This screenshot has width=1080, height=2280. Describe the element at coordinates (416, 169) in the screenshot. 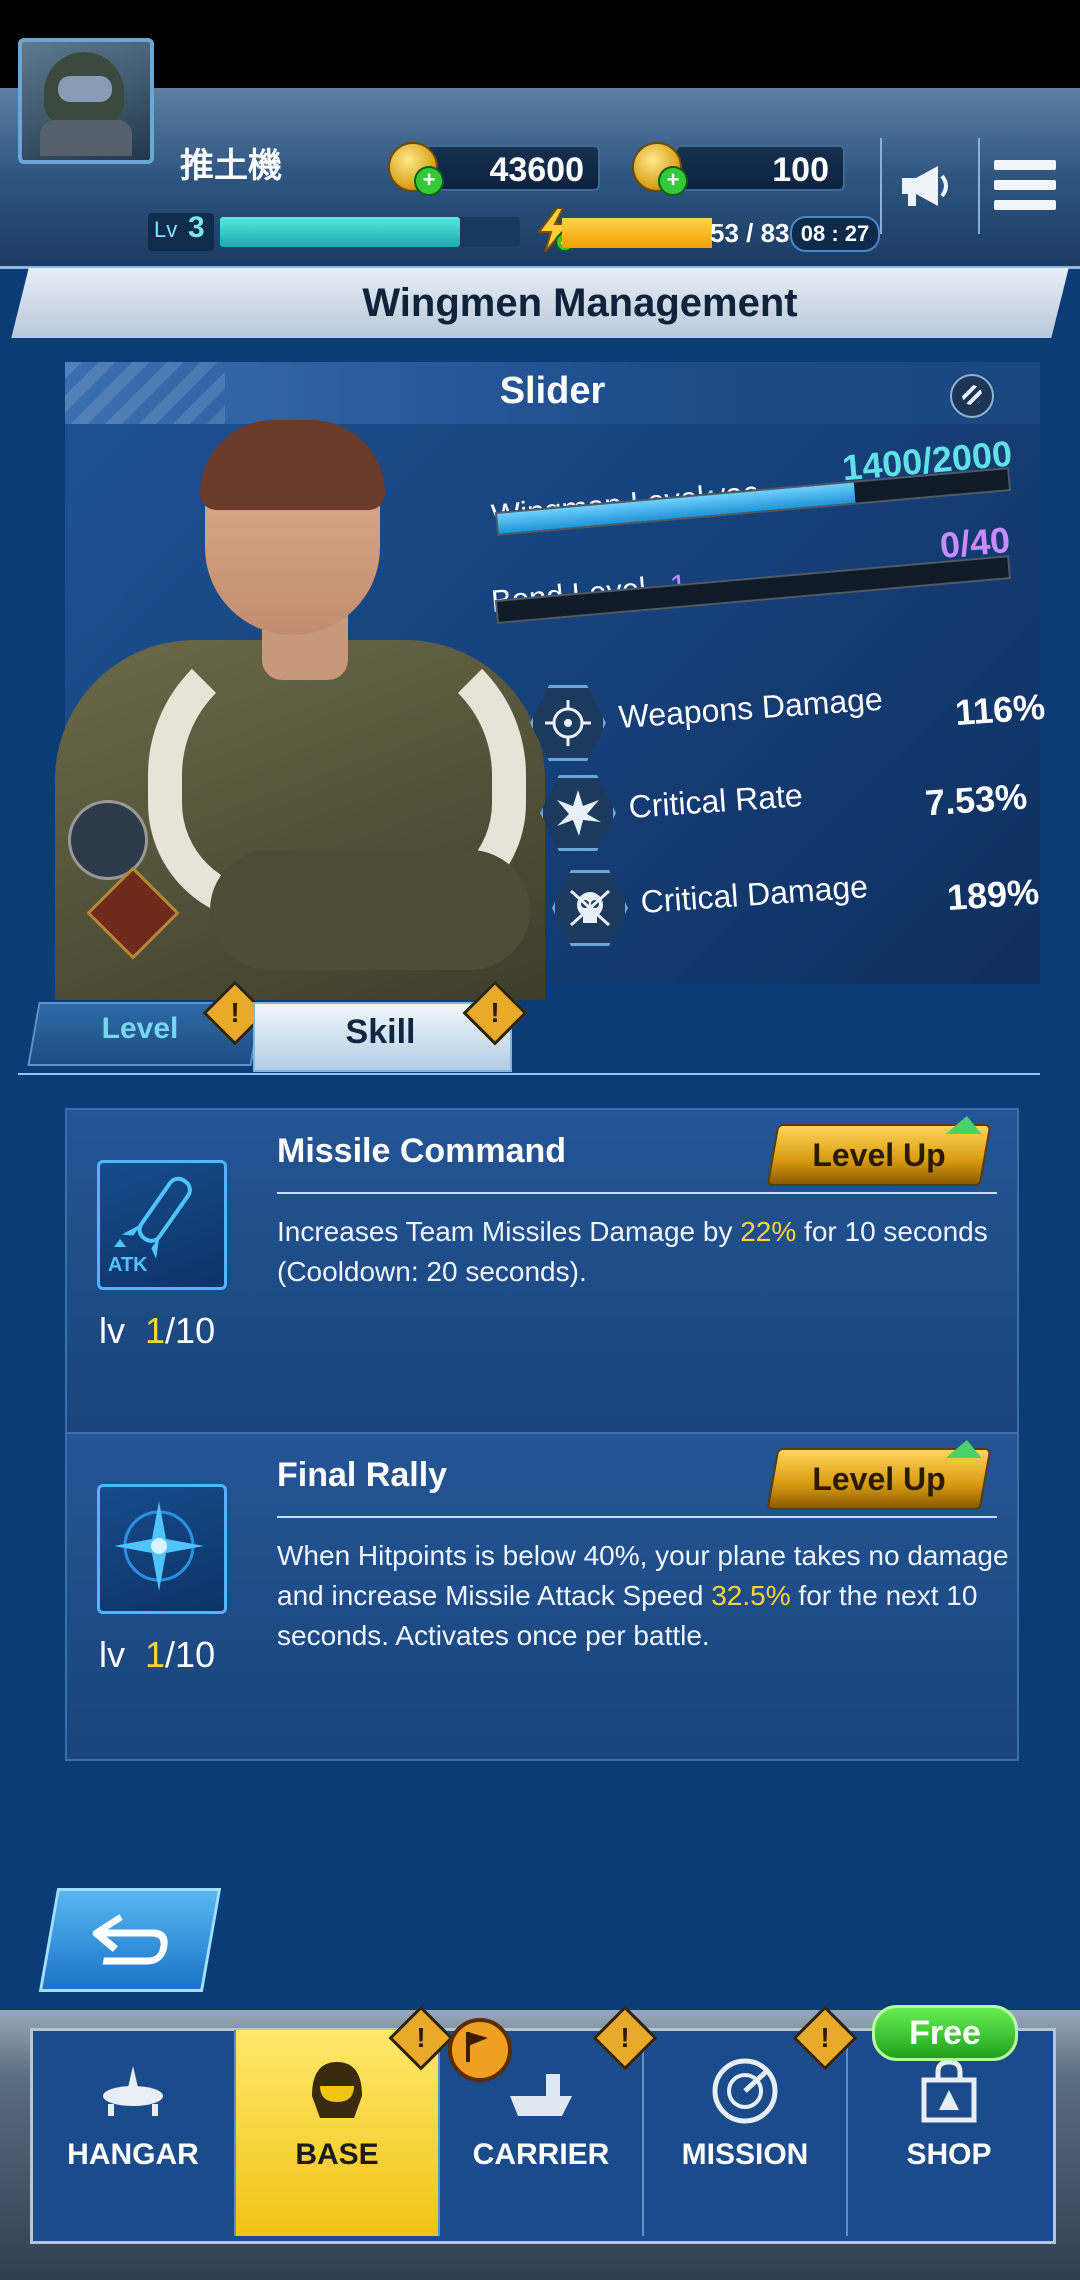

I see `gold-coin-icon: +` at that location.